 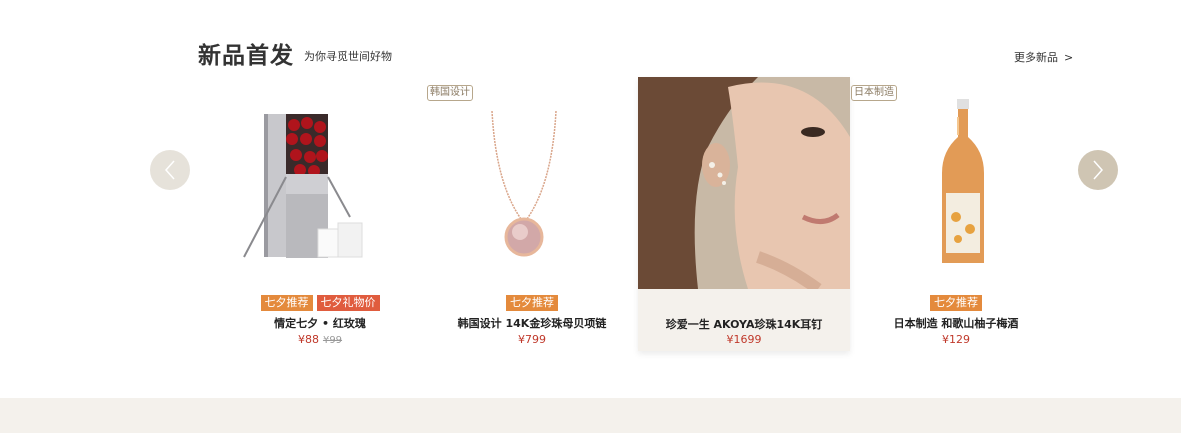 I want to click on more-new-products-link: 更多新品 >, so click(x=1043, y=57).